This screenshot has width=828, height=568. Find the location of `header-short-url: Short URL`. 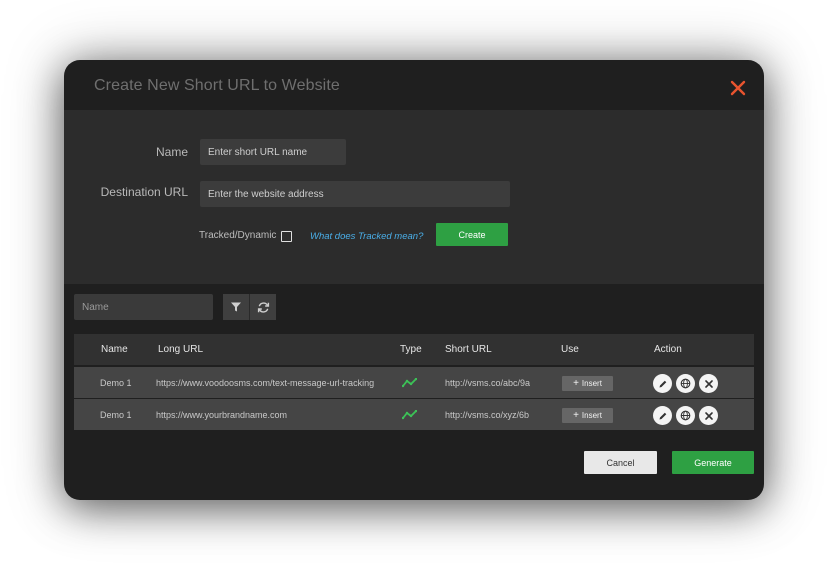

header-short-url: Short URL is located at coordinates (468, 349).